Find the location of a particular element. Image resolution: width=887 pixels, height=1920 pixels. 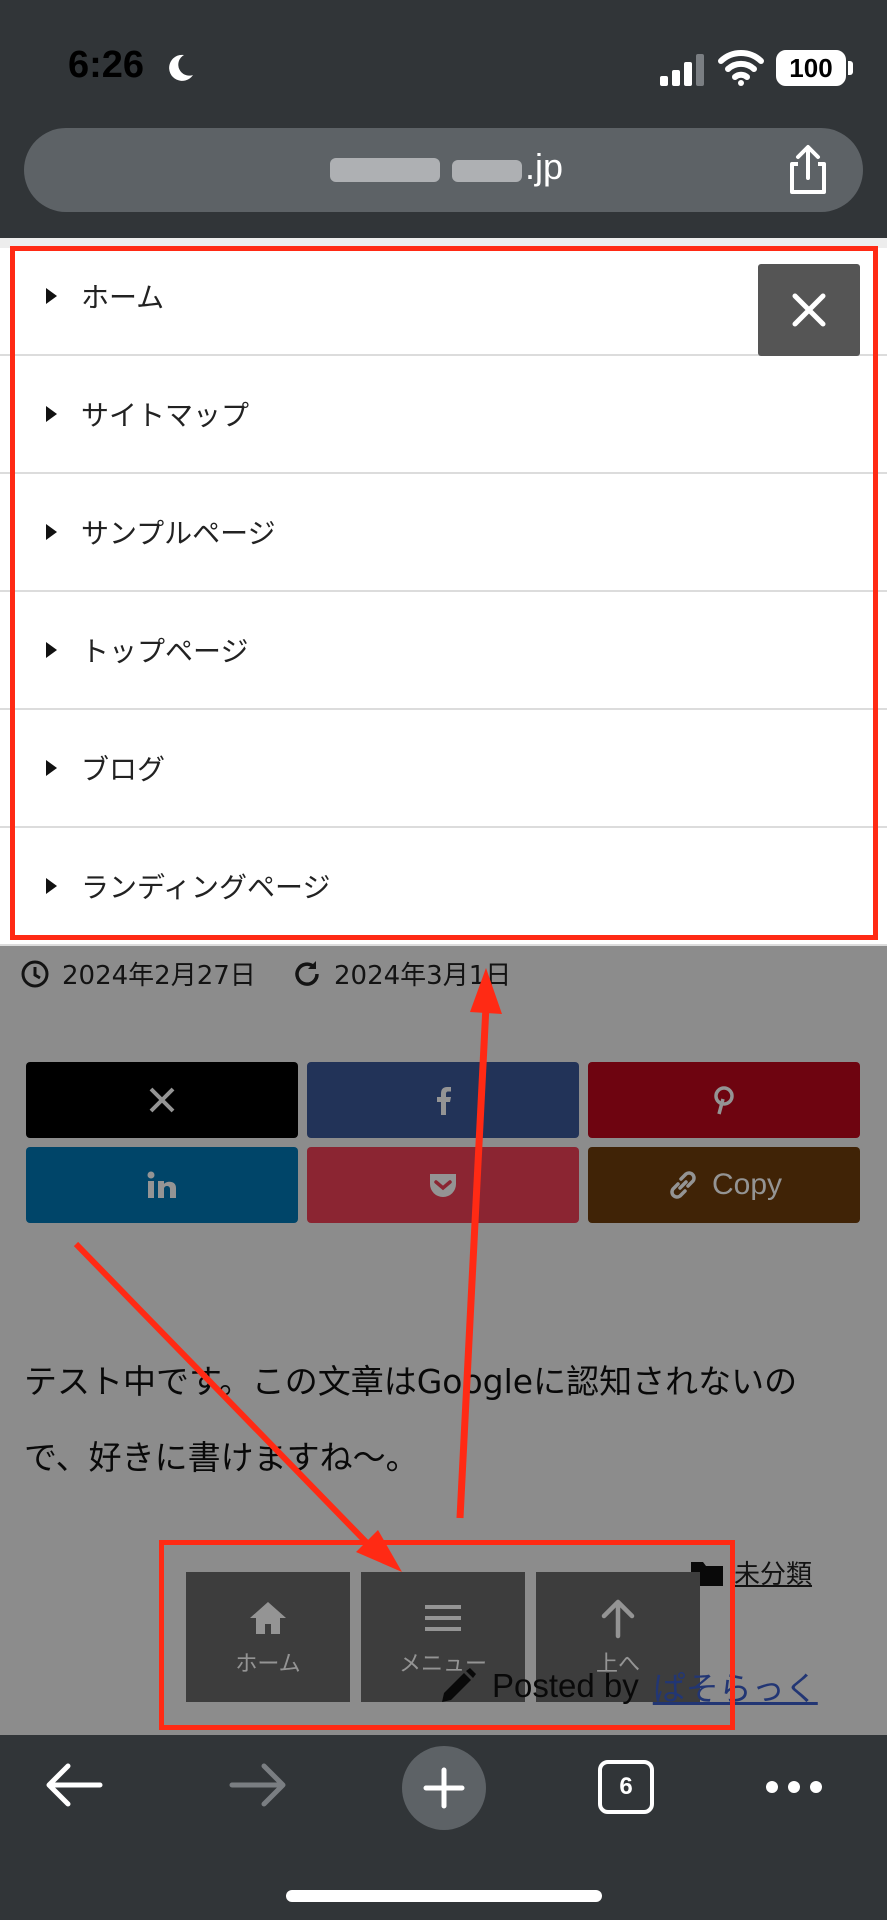

home-indicator is located at coordinates (444, 1896).